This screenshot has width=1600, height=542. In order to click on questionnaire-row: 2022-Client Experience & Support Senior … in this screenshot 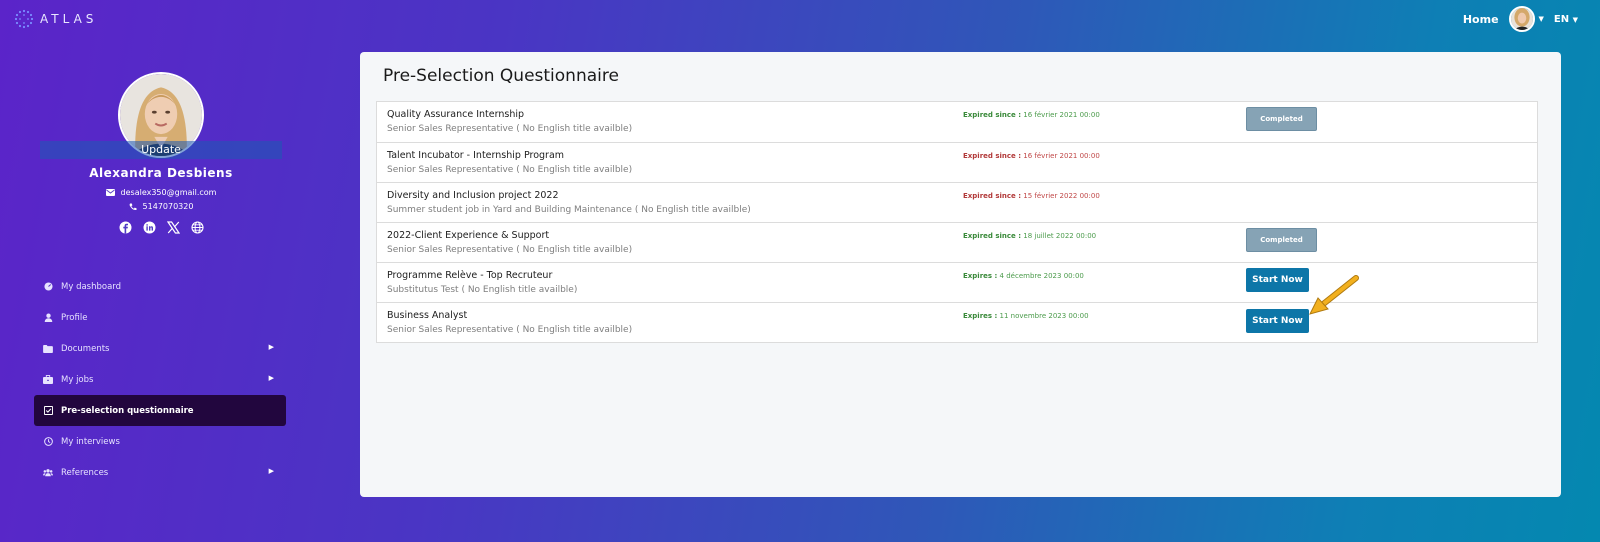, I will do `click(957, 242)`.